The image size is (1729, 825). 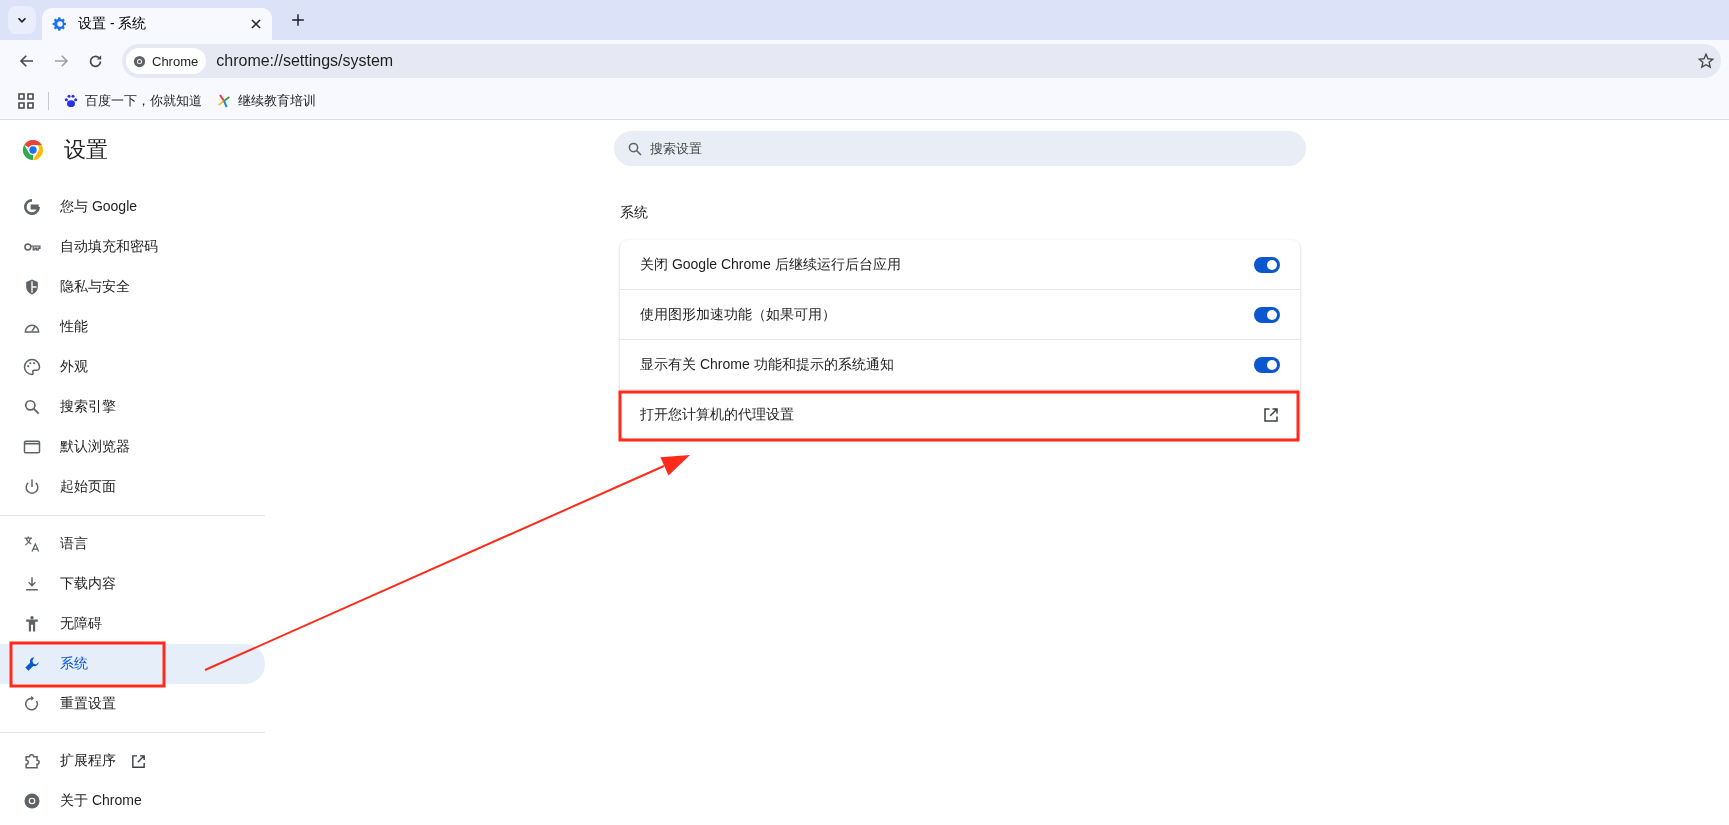 What do you see at coordinates (132, 287) in the screenshot?
I see `sidebar-item: 隐私与安全` at bounding box center [132, 287].